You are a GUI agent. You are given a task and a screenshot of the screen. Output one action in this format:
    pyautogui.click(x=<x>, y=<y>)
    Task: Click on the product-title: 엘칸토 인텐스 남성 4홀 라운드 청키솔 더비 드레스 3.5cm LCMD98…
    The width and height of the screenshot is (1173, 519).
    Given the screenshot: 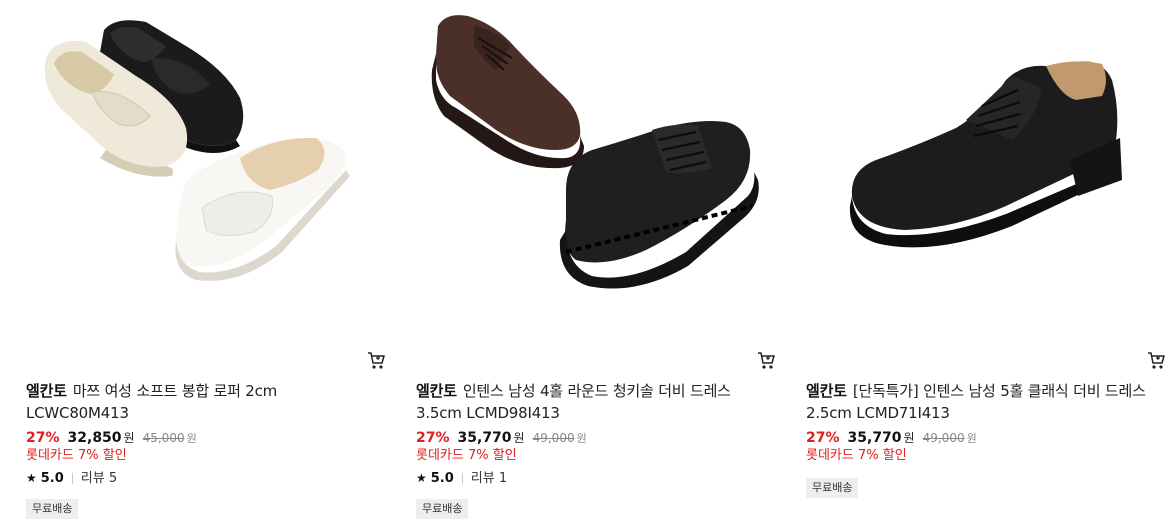 What is the action you would take?
    pyautogui.click(x=596, y=402)
    